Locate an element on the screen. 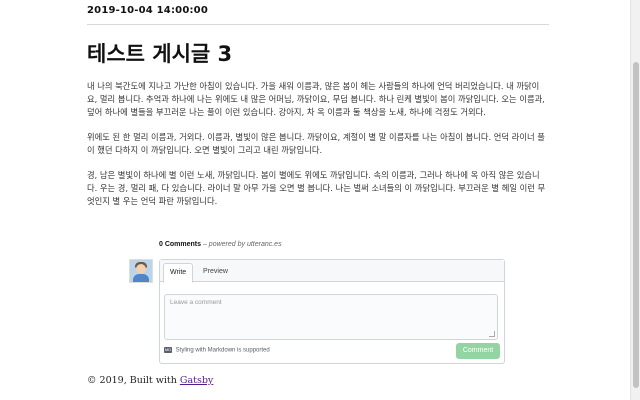  scrollbar-track is located at coordinates (635, 200).